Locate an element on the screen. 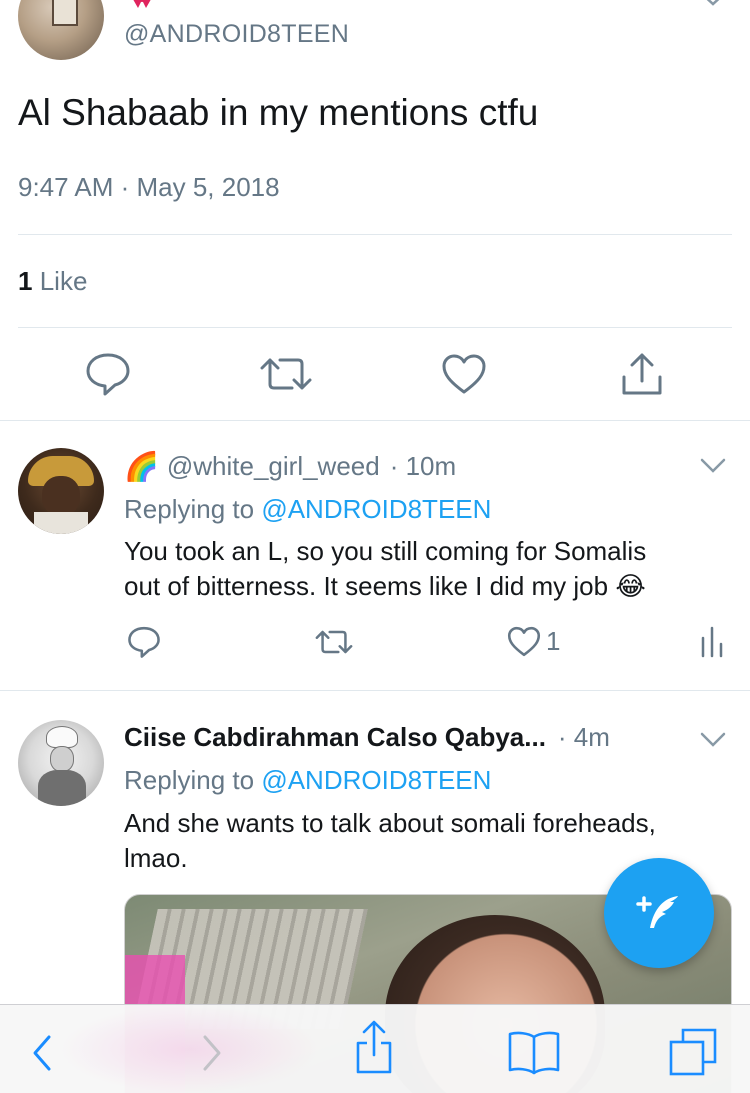 This screenshot has width=750, height=1093. bookmarks-book-icon is located at coordinates (534, 1052).